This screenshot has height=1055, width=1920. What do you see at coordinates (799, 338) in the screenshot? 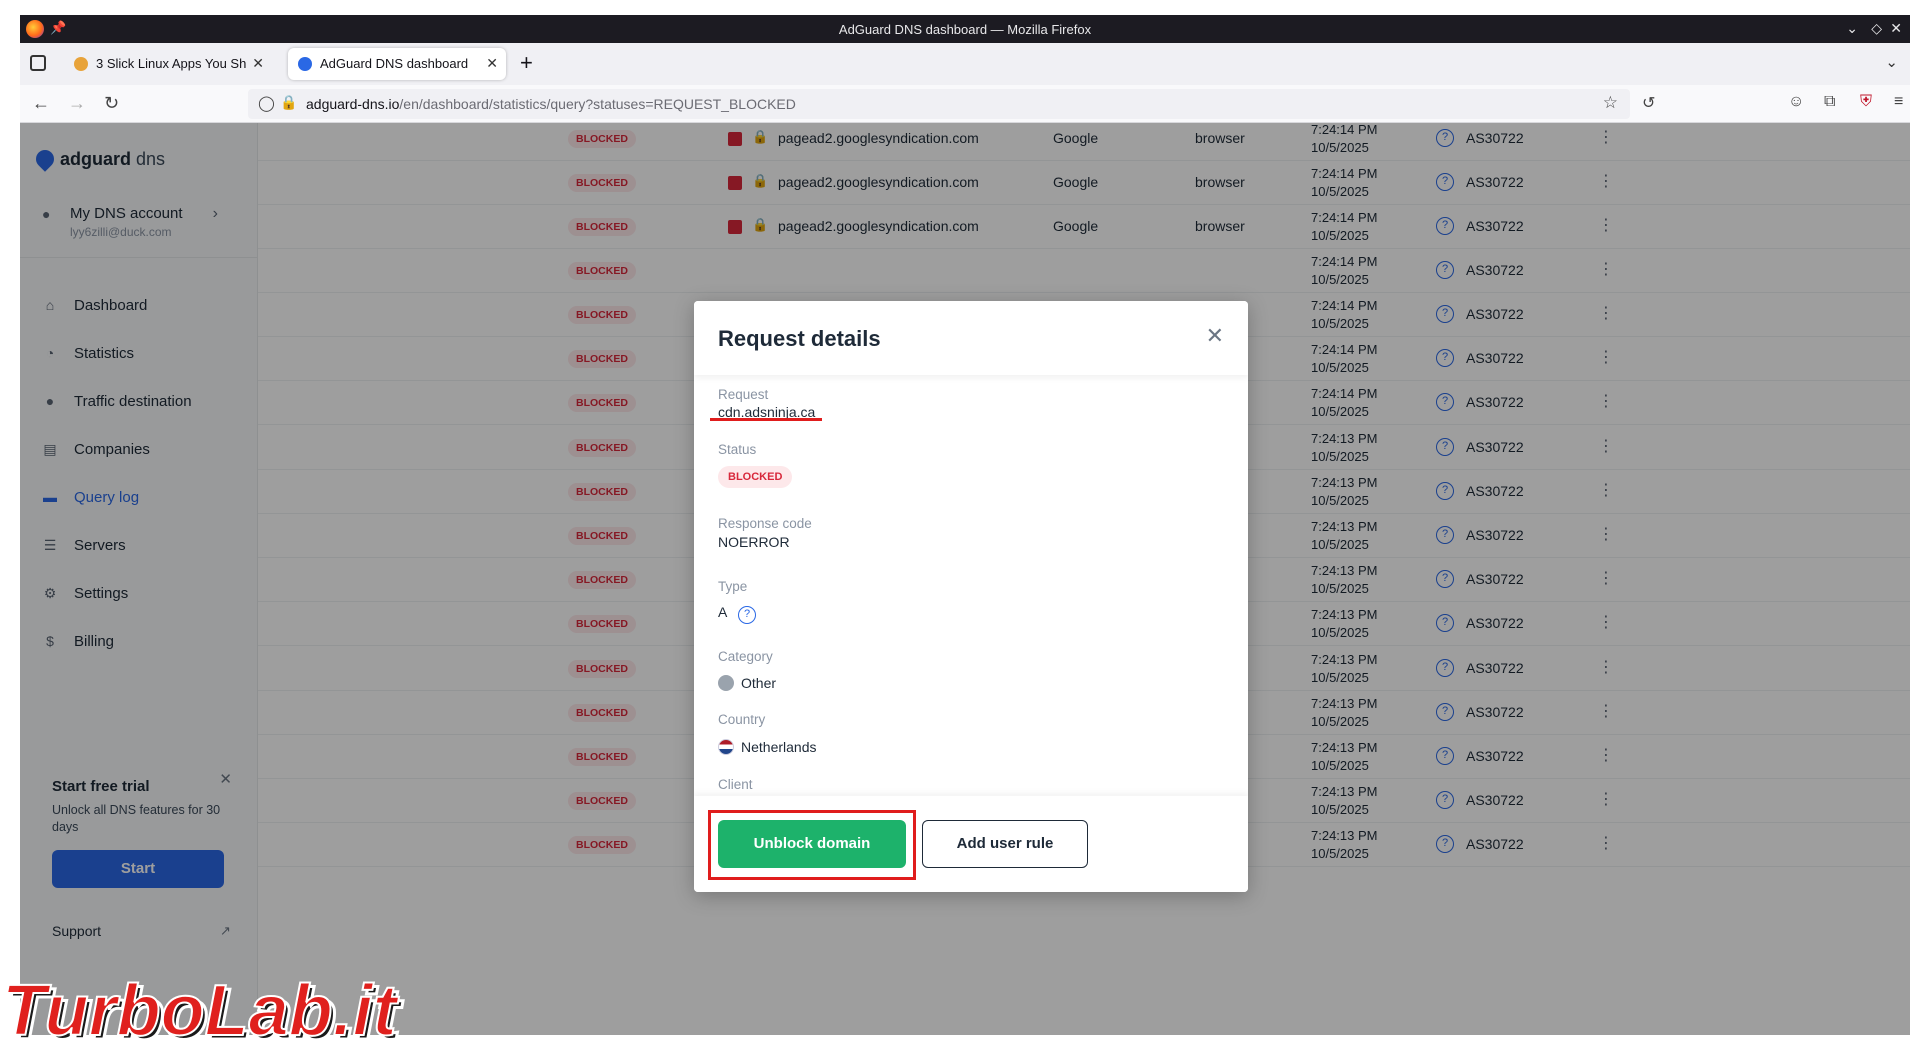
I see `modal-title: Request details` at bounding box center [799, 338].